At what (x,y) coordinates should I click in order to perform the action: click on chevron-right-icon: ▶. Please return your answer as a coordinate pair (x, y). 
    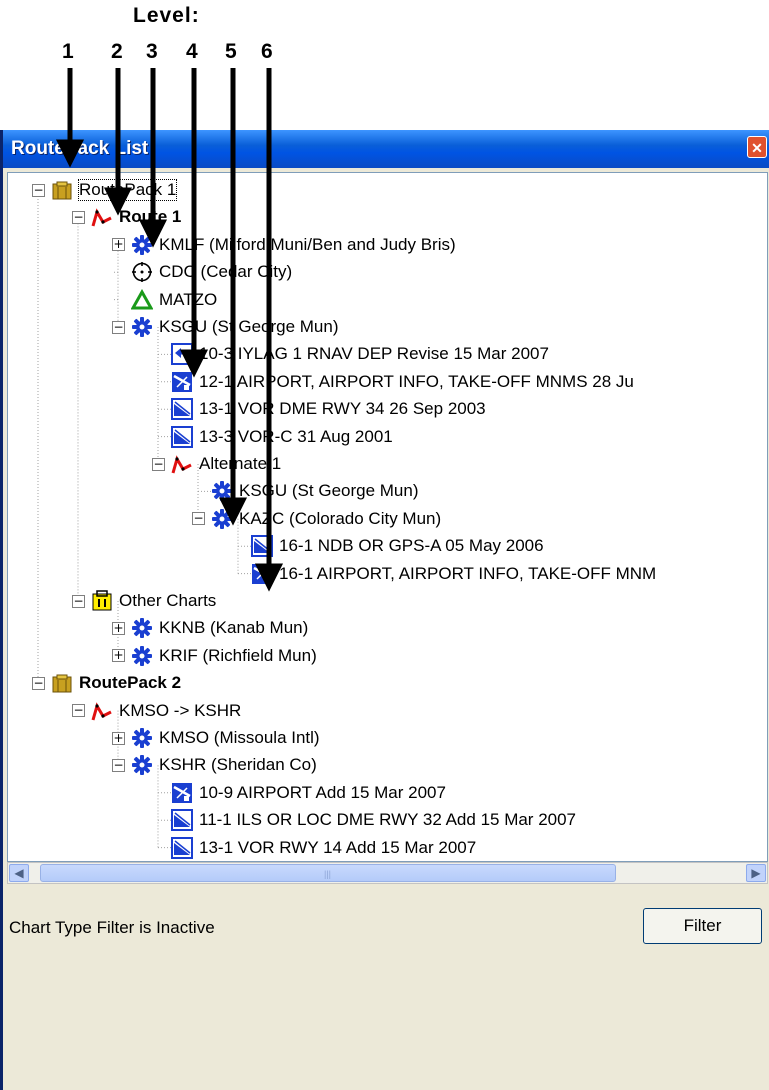
    Looking at the image, I should click on (756, 873).